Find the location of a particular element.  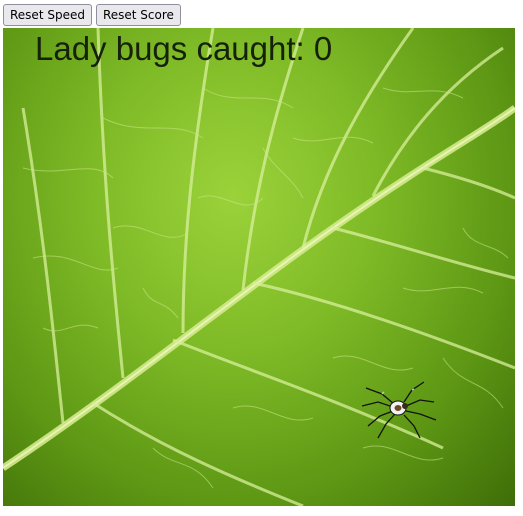

toolbar: Reset Speed Reset Score is located at coordinates (92, 15).